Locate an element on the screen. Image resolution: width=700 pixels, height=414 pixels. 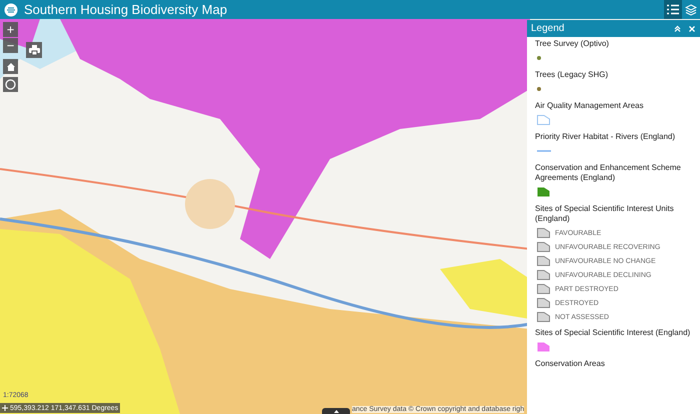
layers-icon is located at coordinates (691, 10).